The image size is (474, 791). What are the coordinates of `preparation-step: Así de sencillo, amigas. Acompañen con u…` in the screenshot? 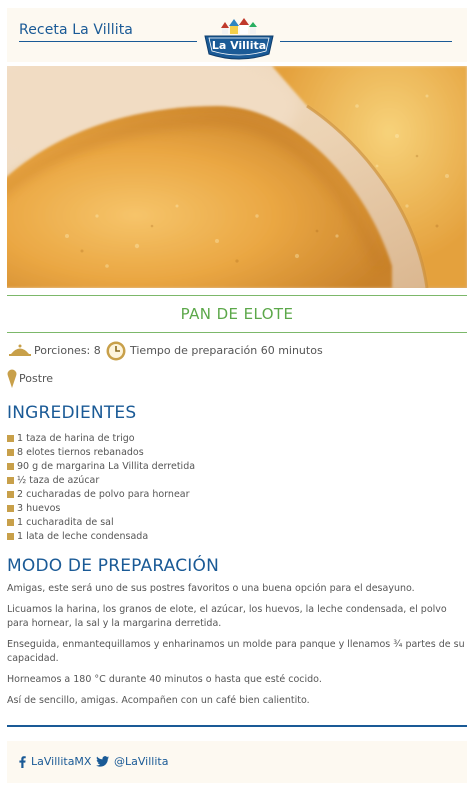 It's located at (158, 700).